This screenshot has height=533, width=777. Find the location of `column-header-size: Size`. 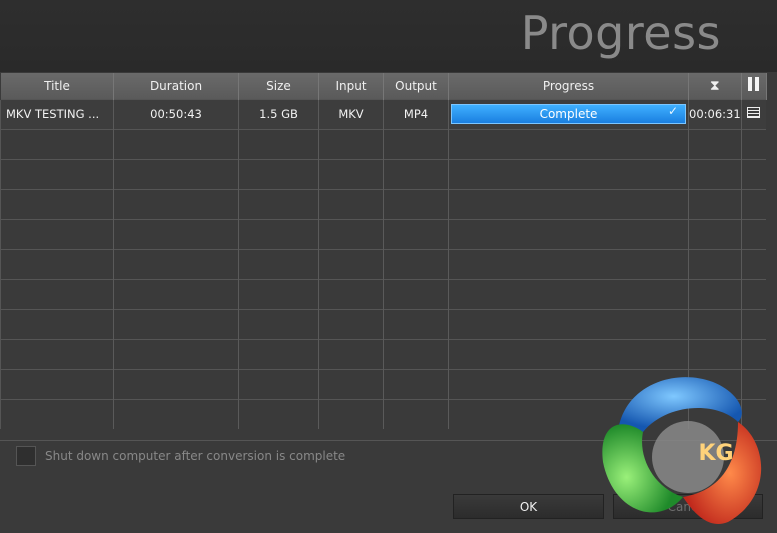

column-header-size: Size is located at coordinates (278, 86).